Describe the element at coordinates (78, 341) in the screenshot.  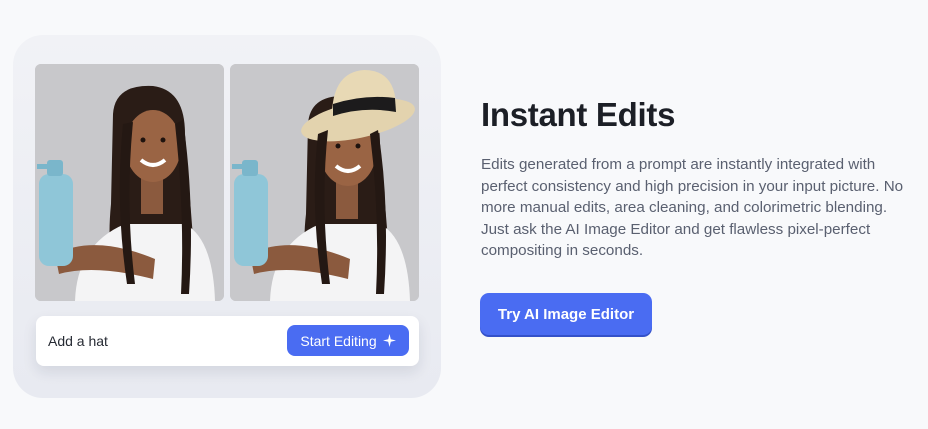
I see `prompt-input: Add a hat` at that location.